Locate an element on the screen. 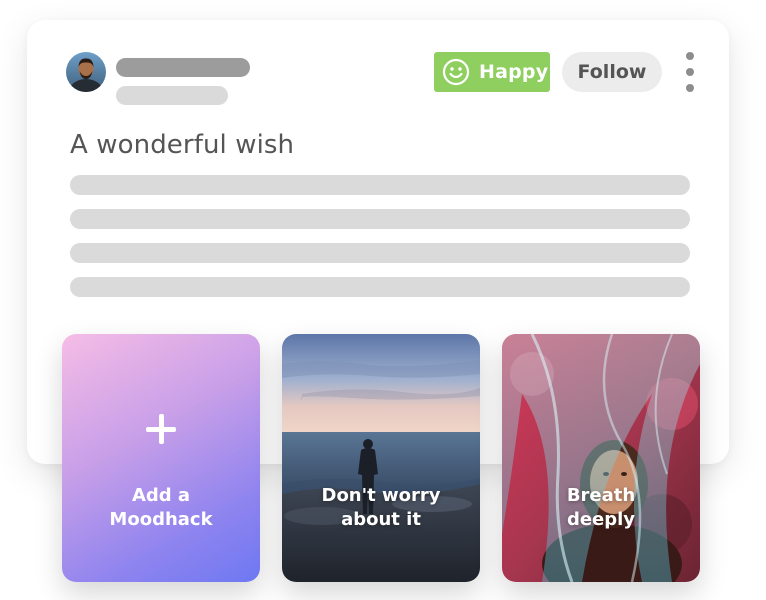  beach-silhouette-photo is located at coordinates (381, 458).